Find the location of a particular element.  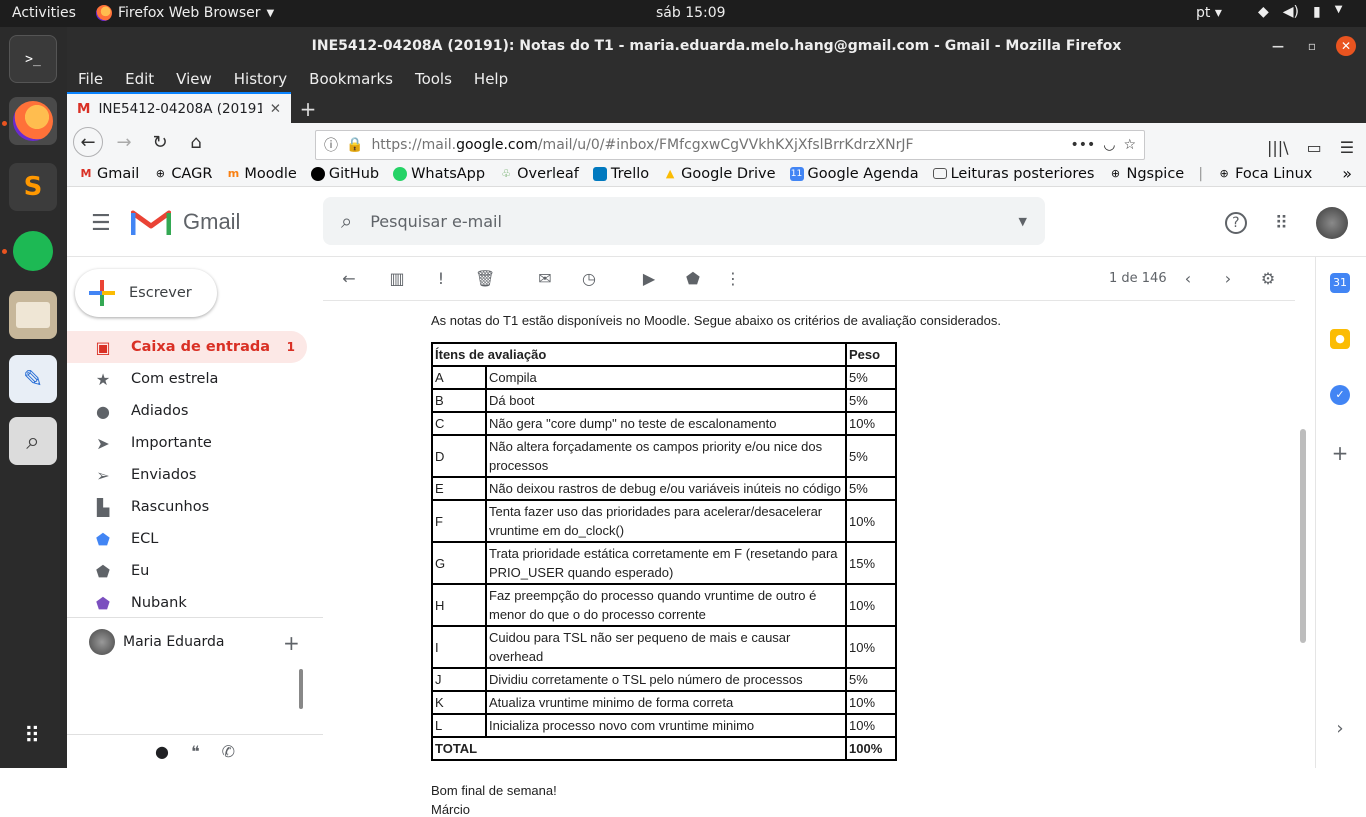

sidebar-item-label: Rascunhos is located at coordinates (170, 507).